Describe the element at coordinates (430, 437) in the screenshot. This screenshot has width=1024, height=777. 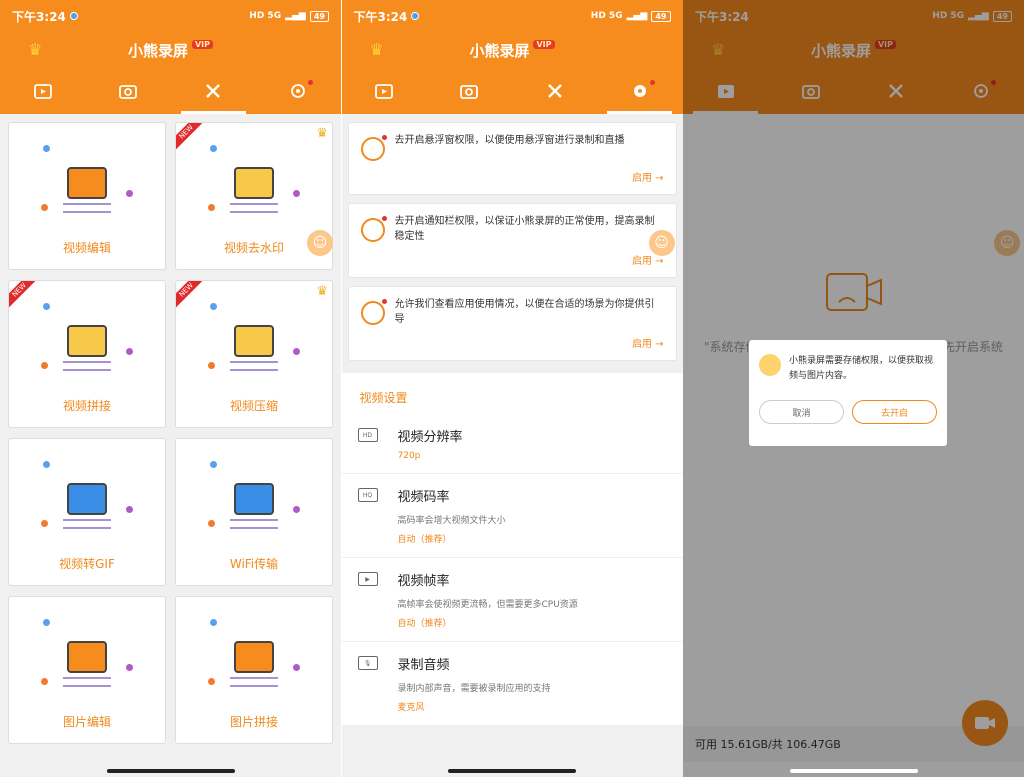
I see `setting-title: 视频分辨率` at that location.